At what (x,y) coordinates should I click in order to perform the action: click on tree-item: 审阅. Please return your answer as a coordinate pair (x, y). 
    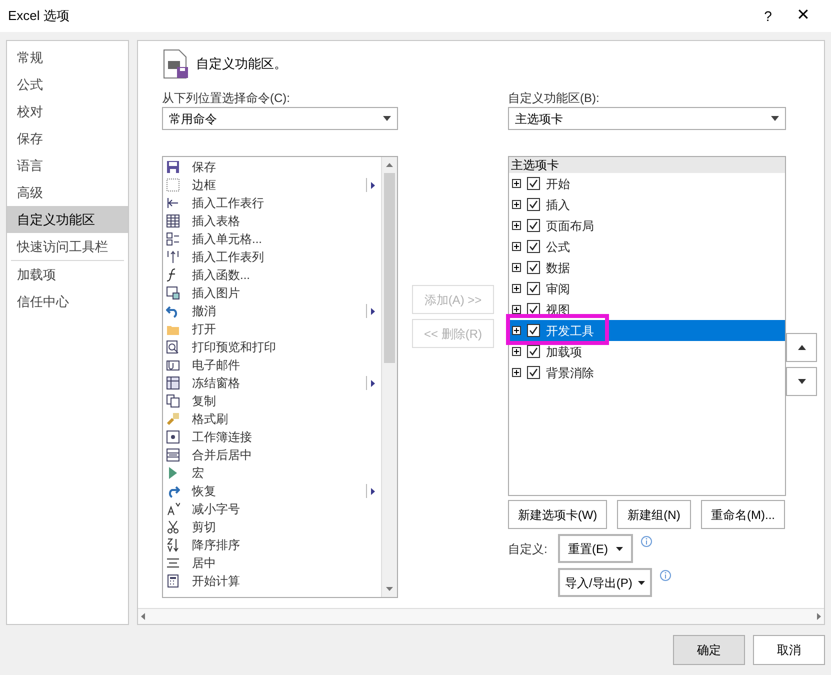
    Looking at the image, I should click on (647, 288).